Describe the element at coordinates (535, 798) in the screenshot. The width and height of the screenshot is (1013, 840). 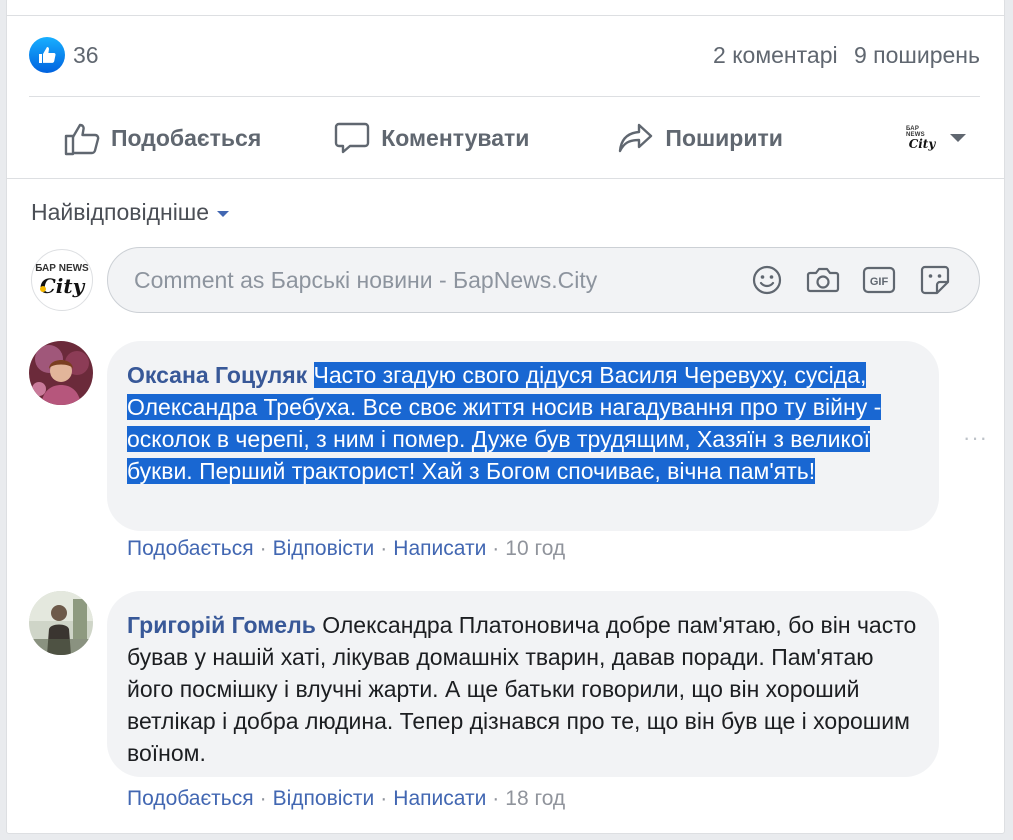
I see `comment-timestamp: 18 год` at that location.